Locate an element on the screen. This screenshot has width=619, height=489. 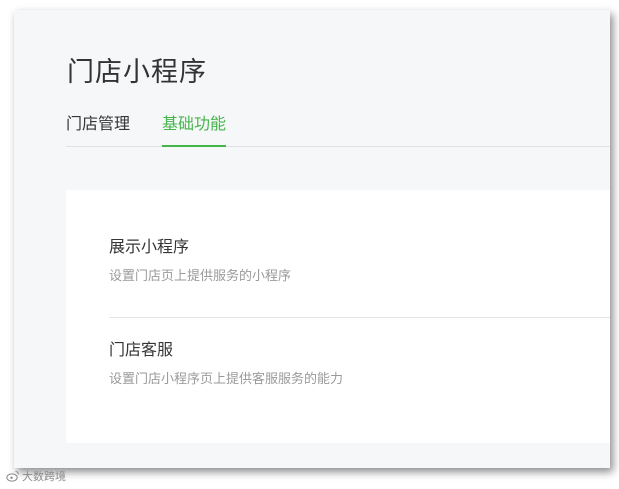
watermark-text: 大数跨境 is located at coordinates (44, 476).